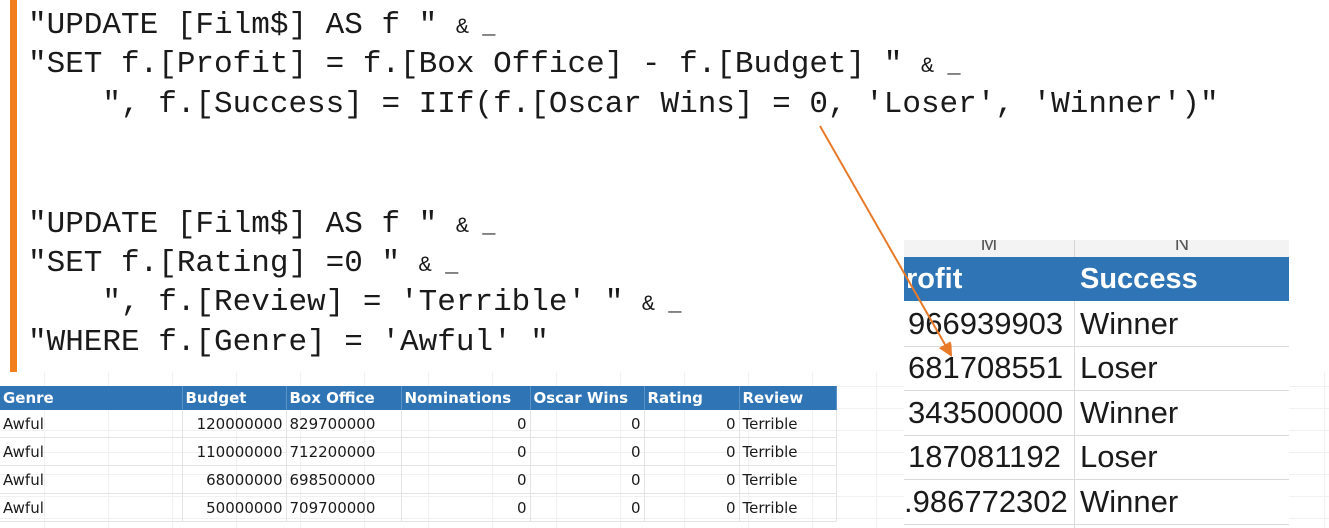 This screenshot has width=1329, height=528. Describe the element at coordinates (989, 249) in the screenshot. I see `column-letter-m: M` at that location.